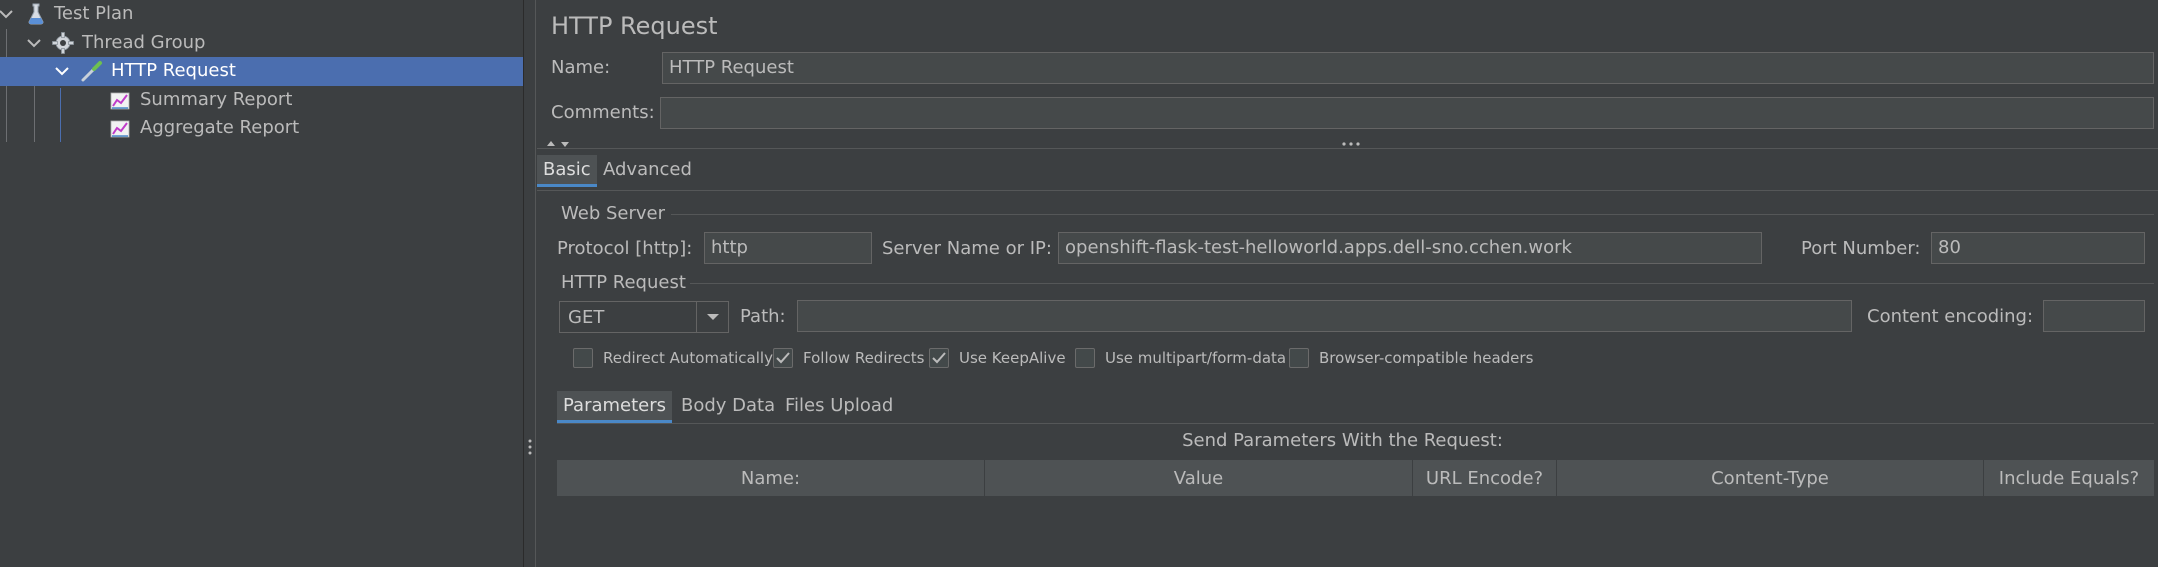 The width and height of the screenshot is (2158, 567). I want to click on checkbox-label: Redirect Automatically, so click(688, 358).